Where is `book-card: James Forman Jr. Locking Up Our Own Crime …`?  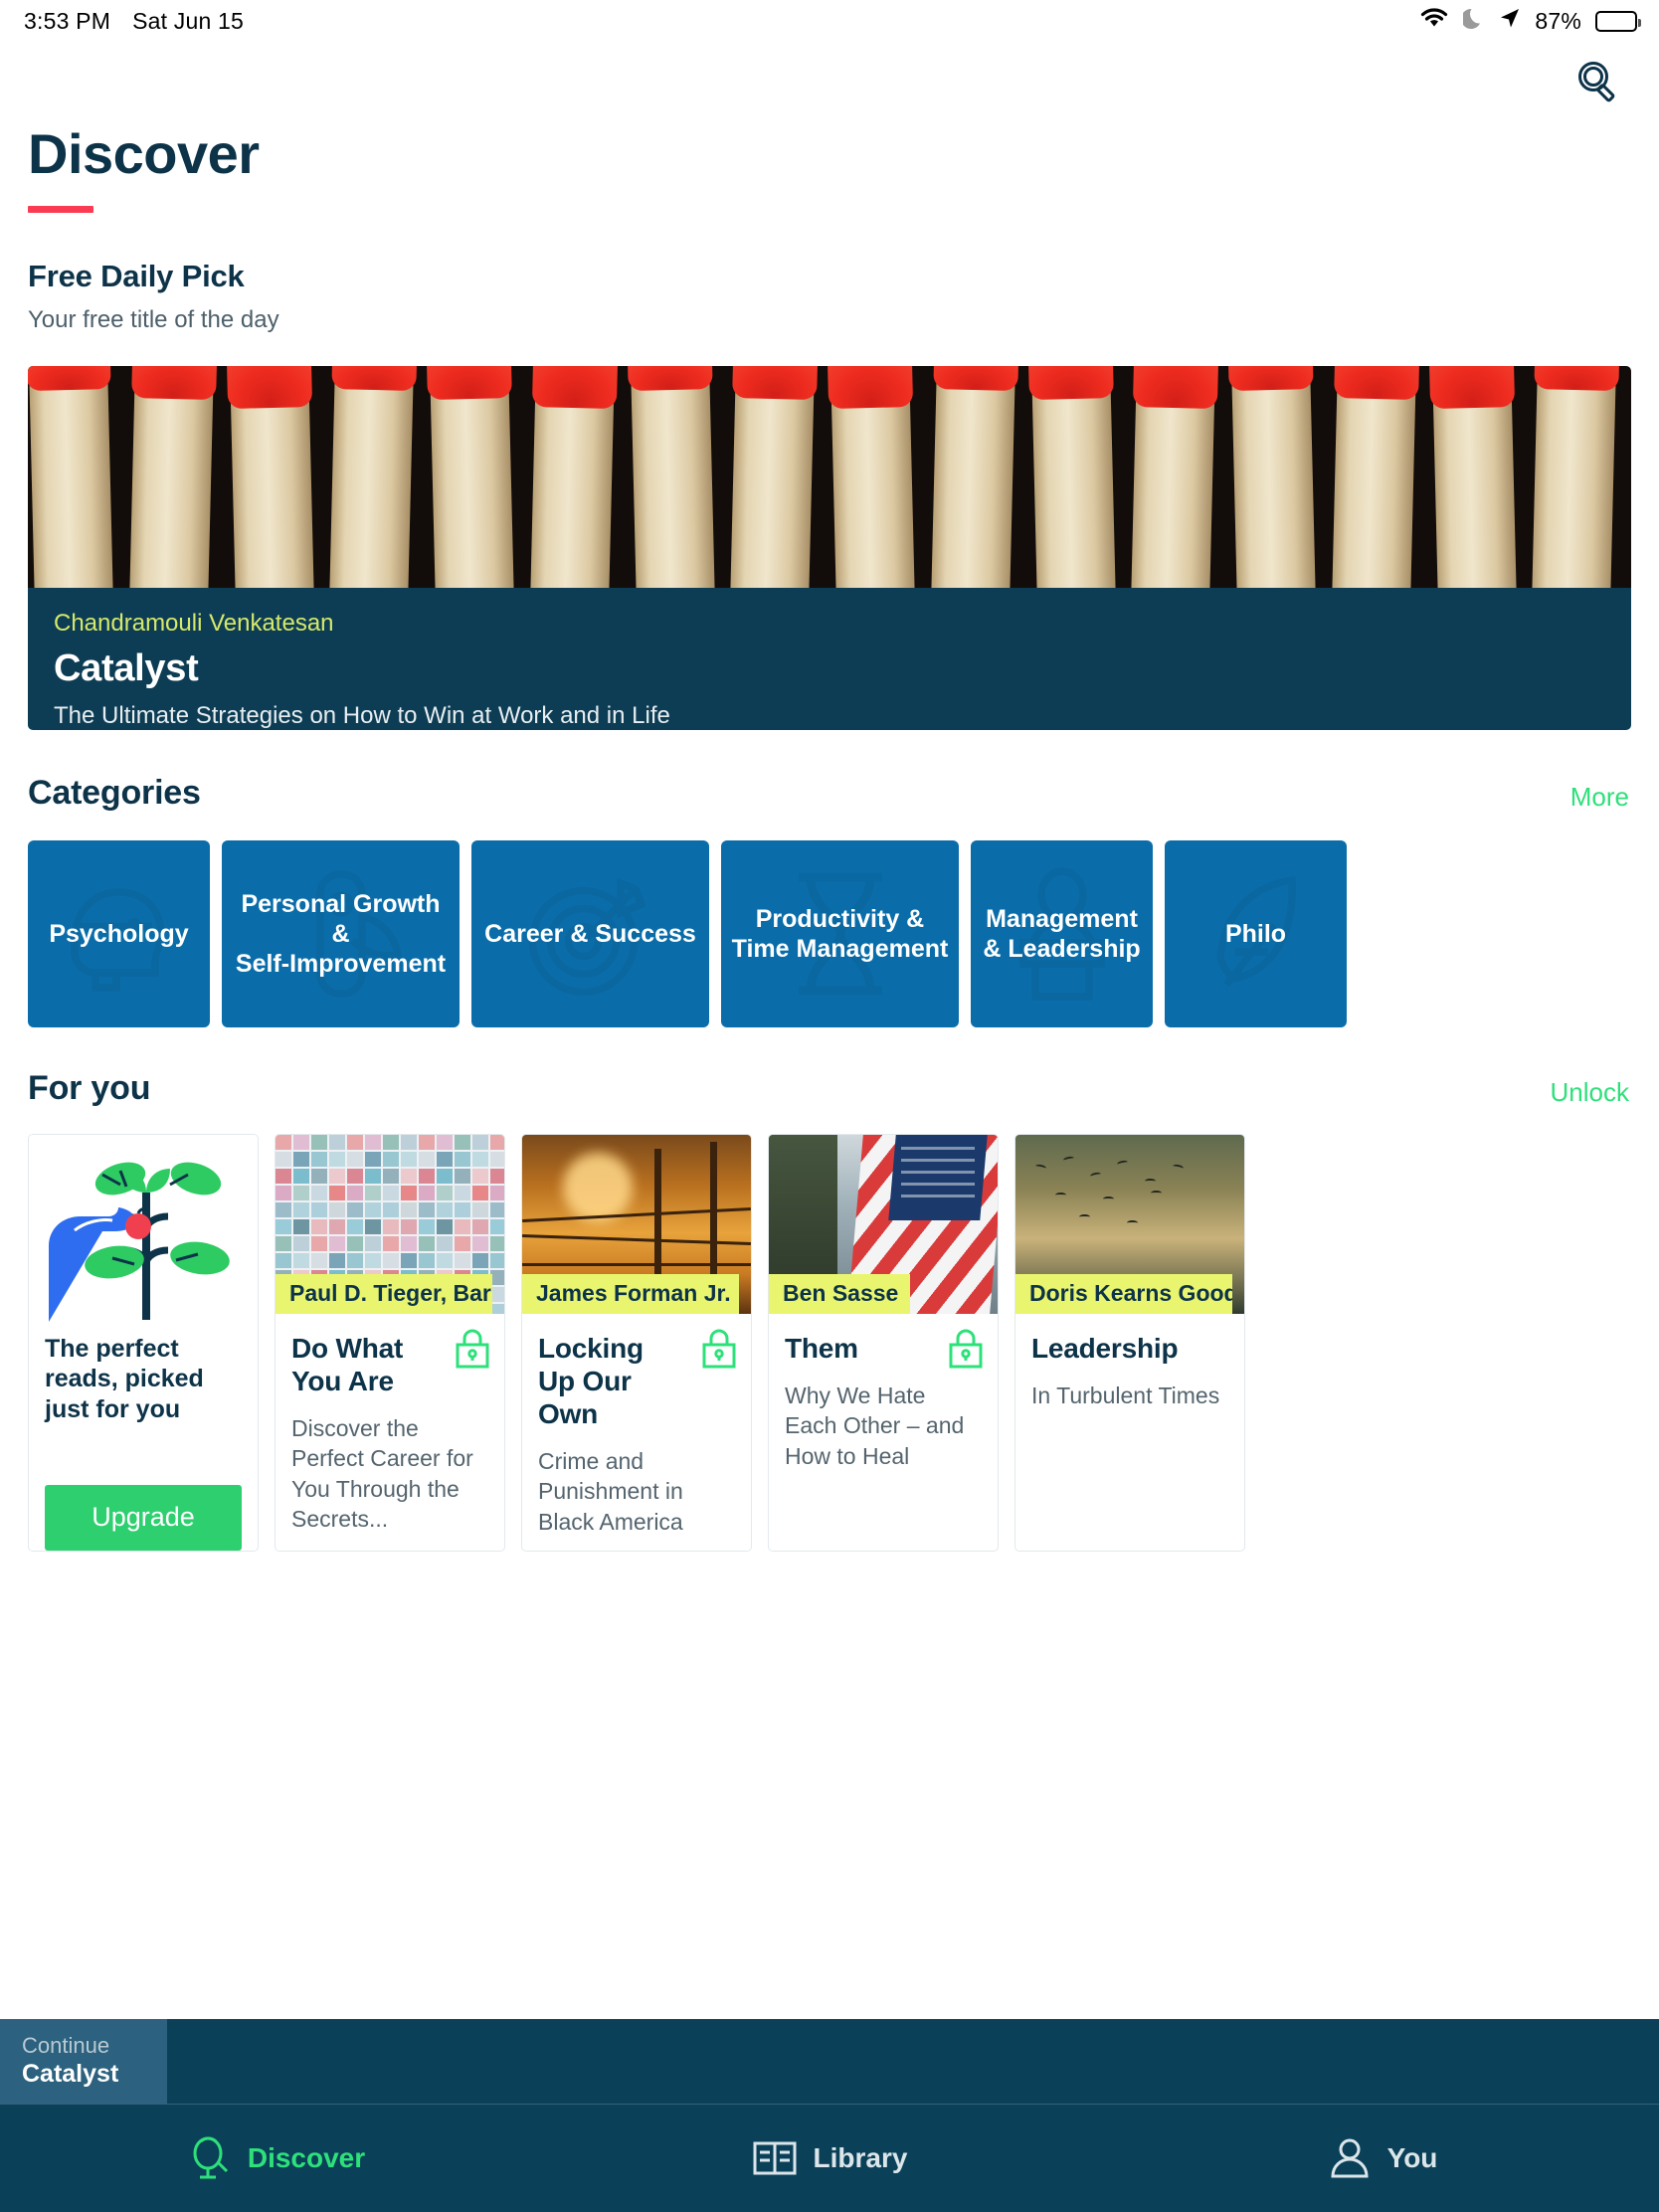 book-card: James Forman Jr. Locking Up Our Own Crime … is located at coordinates (636, 1342).